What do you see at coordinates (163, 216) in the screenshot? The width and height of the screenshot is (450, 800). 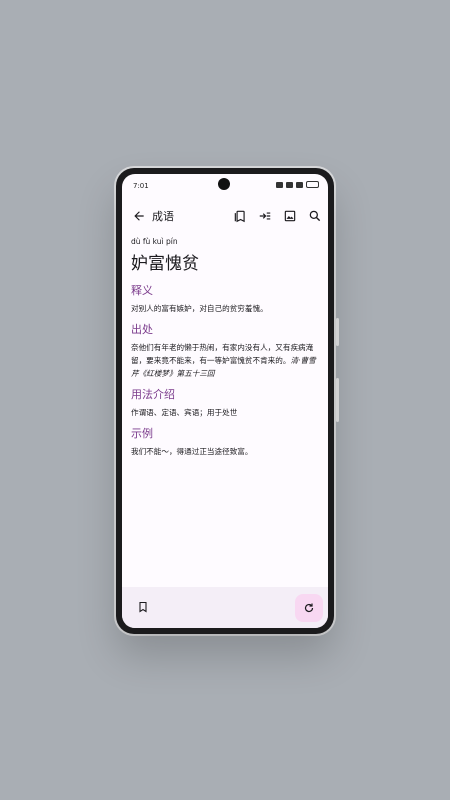 I see `page-title: 成语` at bounding box center [163, 216].